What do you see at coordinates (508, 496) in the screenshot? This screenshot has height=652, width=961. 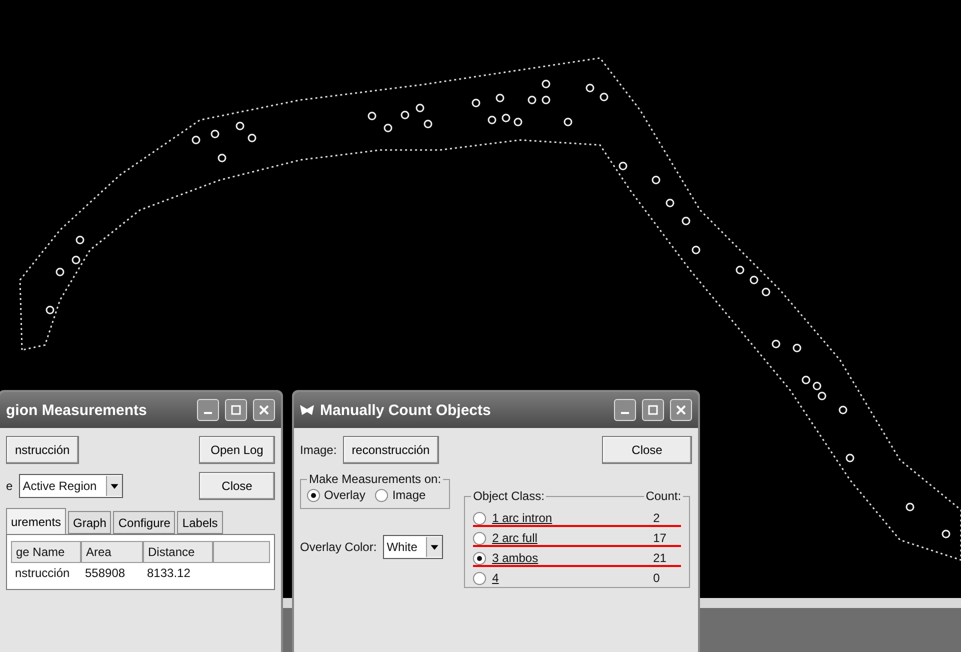 I see `class-heading: Object Class:` at bounding box center [508, 496].